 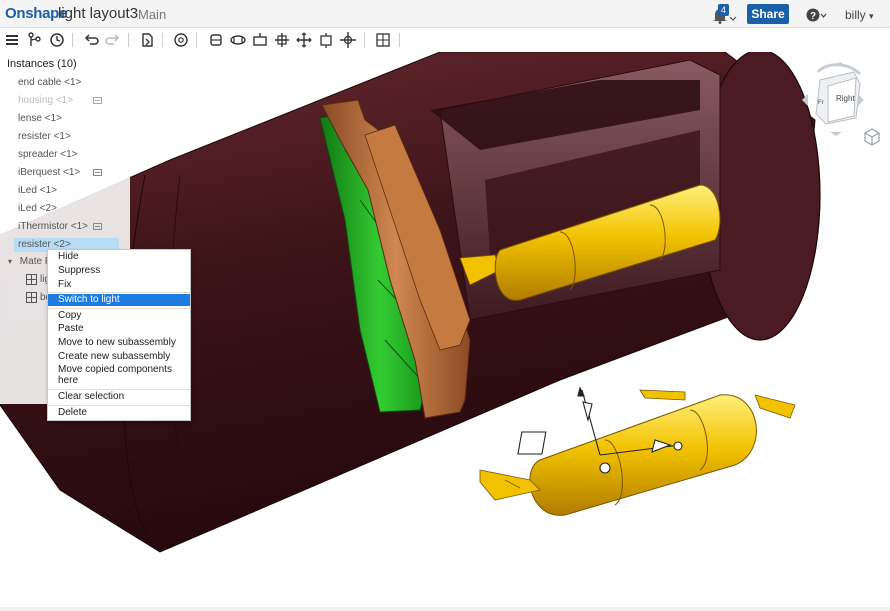 What do you see at coordinates (119, 285) in the screenshot?
I see `menu-item-fix: Fix` at bounding box center [119, 285].